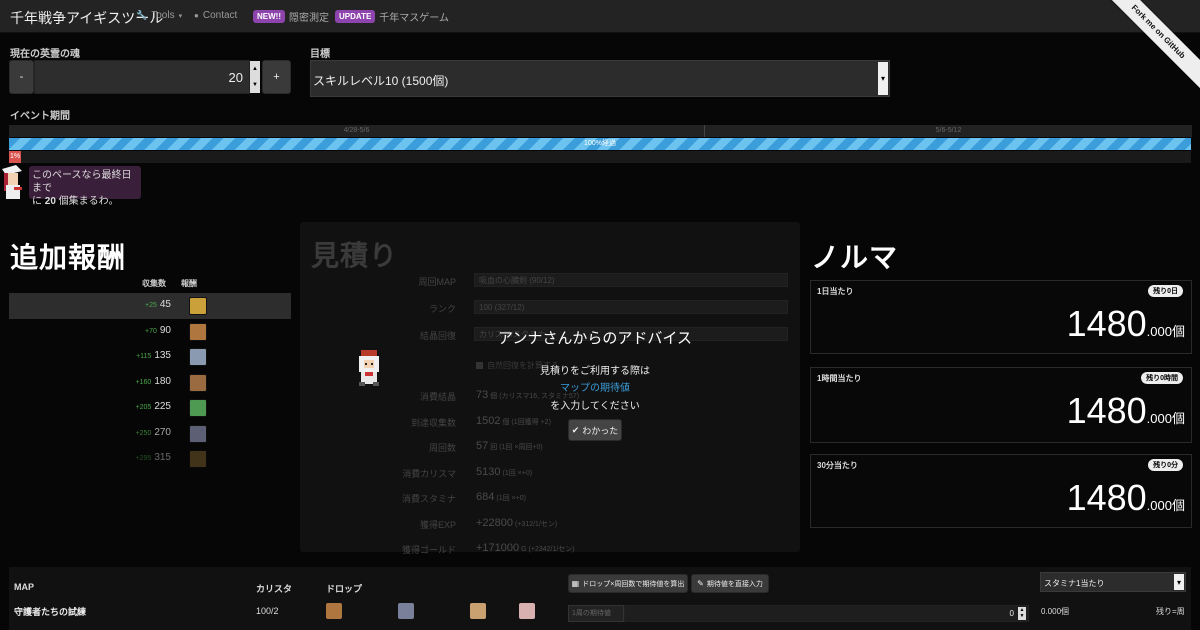  I want to click on estimate-result-value: 1502, so click(488, 420).